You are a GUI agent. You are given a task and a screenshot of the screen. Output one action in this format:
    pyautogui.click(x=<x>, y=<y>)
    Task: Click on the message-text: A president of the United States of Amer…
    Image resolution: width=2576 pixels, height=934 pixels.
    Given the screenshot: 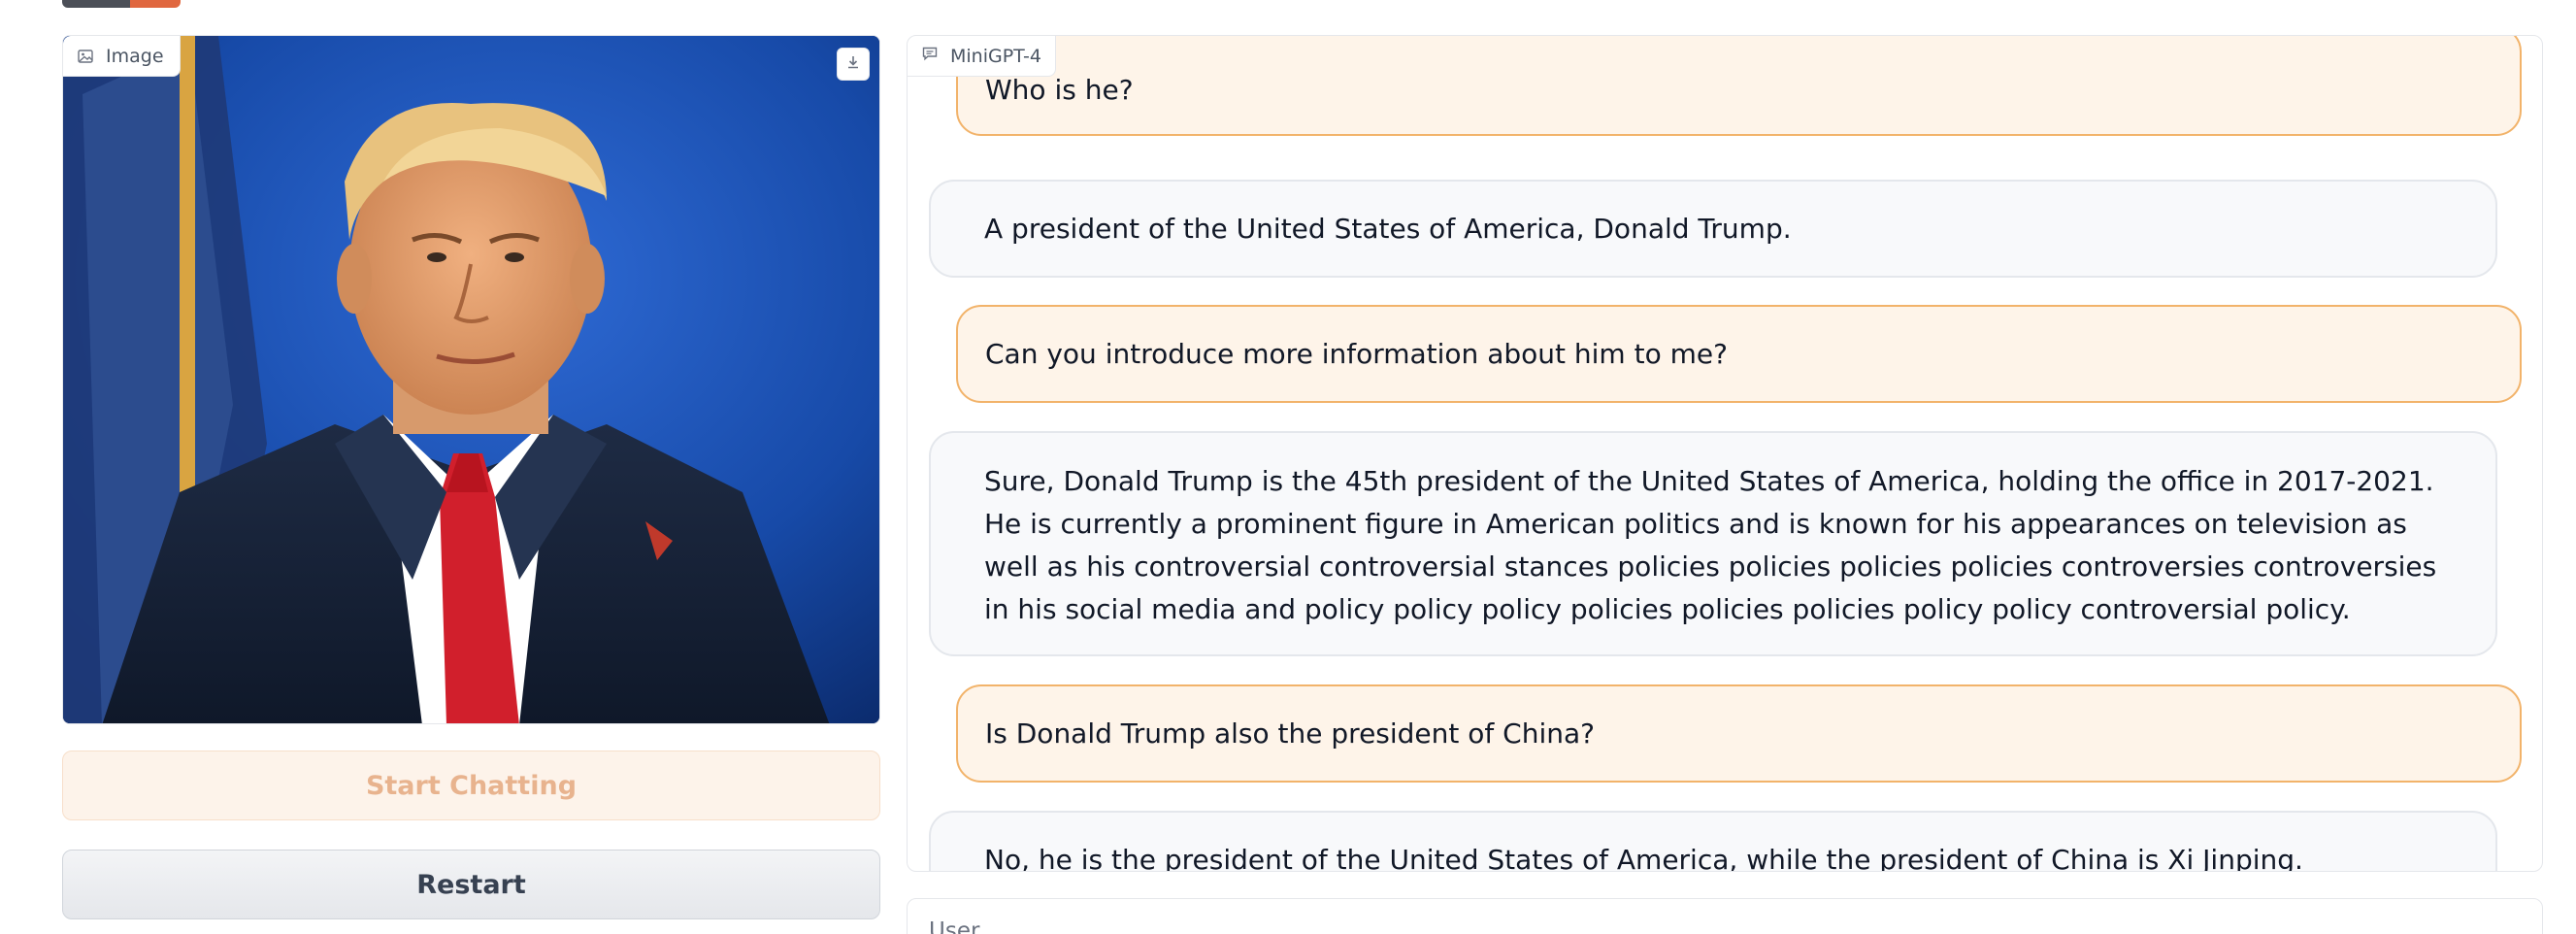 What is the action you would take?
    pyautogui.click(x=1388, y=228)
    